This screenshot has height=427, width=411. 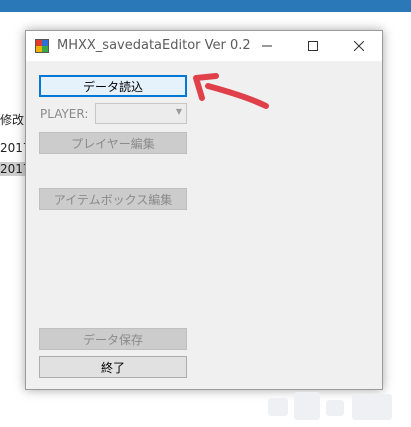 What do you see at coordinates (178, 111) in the screenshot?
I see `chevron-down-icon: ▼` at bounding box center [178, 111].